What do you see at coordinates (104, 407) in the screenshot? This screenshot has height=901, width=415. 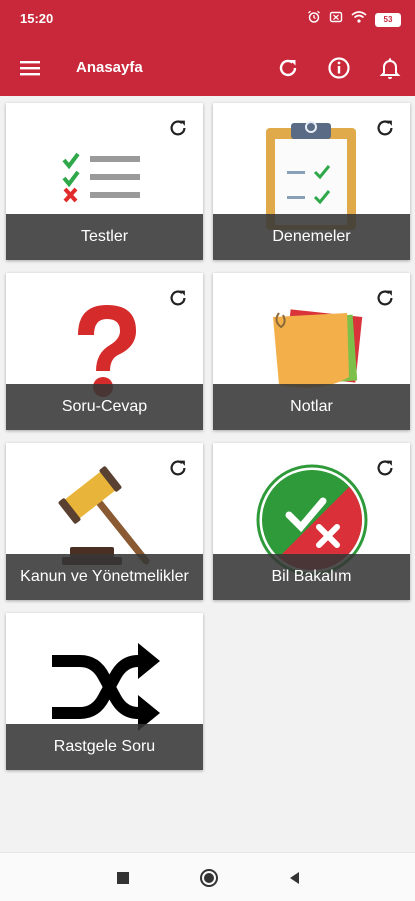 I see `tile-label: Soru-Cevap` at bounding box center [104, 407].